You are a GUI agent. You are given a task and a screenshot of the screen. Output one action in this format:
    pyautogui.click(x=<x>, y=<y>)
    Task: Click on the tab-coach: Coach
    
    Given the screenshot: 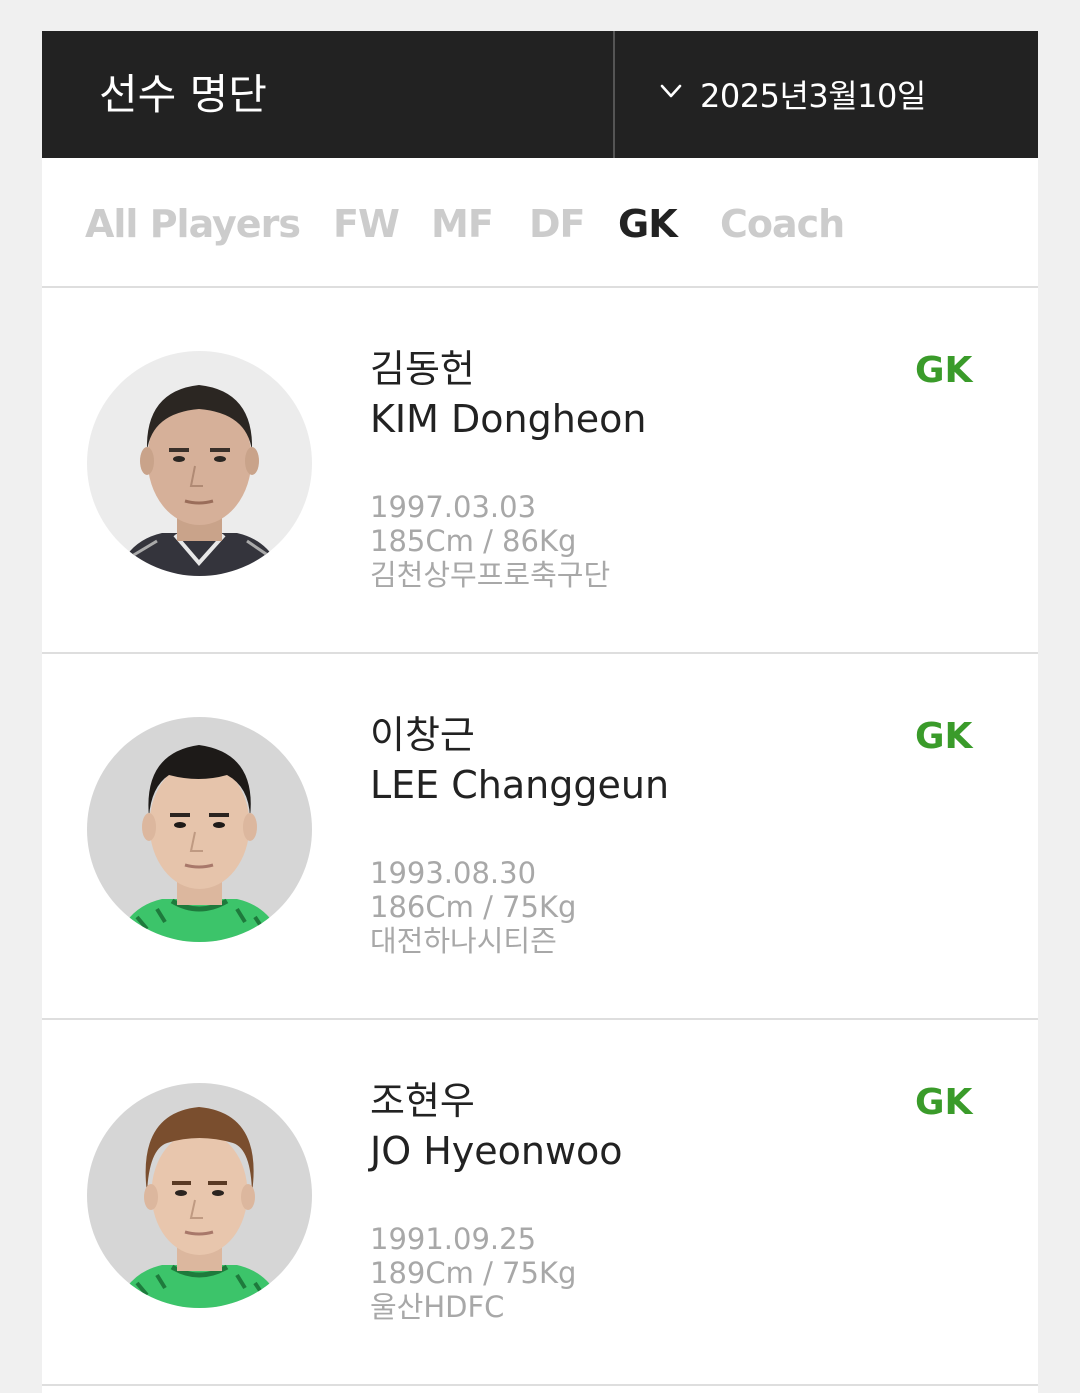 What is the action you would take?
    pyautogui.click(x=782, y=222)
    